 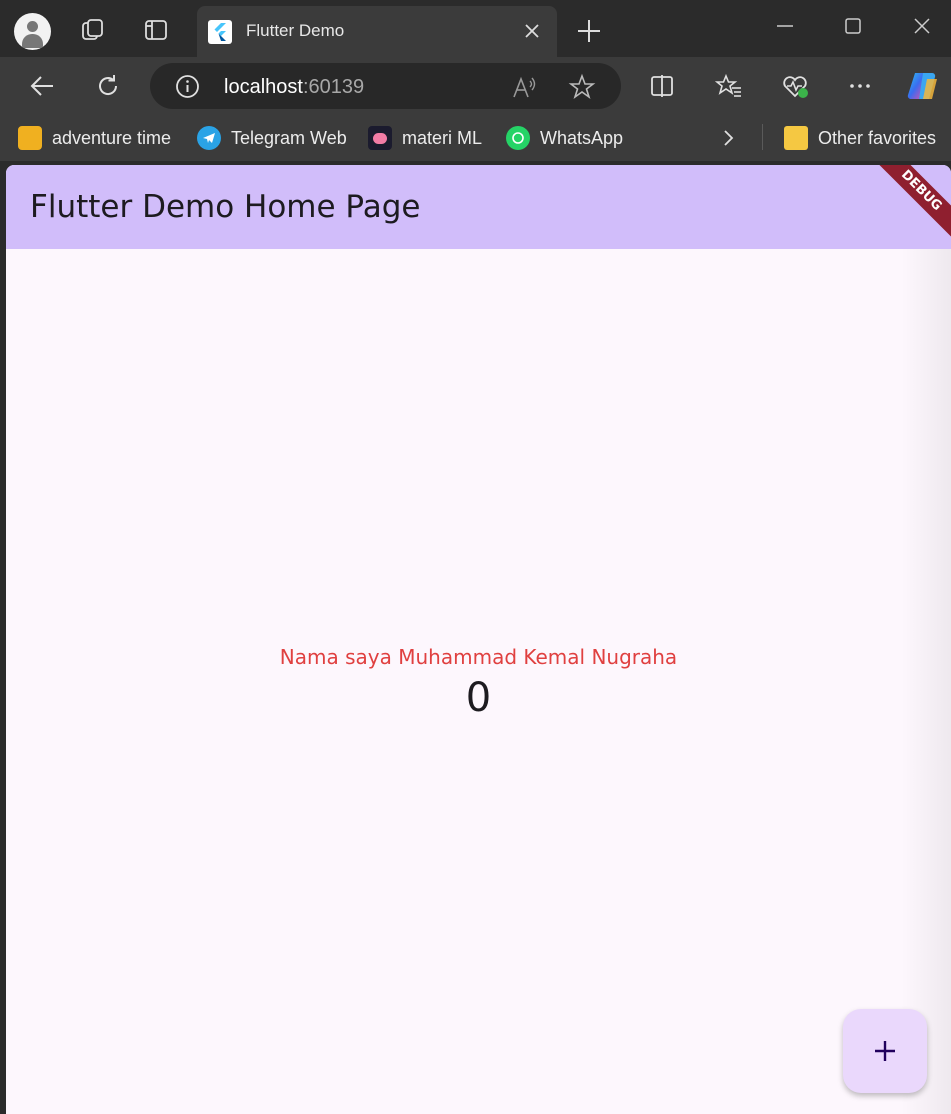 What do you see at coordinates (187, 86) in the screenshot?
I see `site-info-icon` at bounding box center [187, 86].